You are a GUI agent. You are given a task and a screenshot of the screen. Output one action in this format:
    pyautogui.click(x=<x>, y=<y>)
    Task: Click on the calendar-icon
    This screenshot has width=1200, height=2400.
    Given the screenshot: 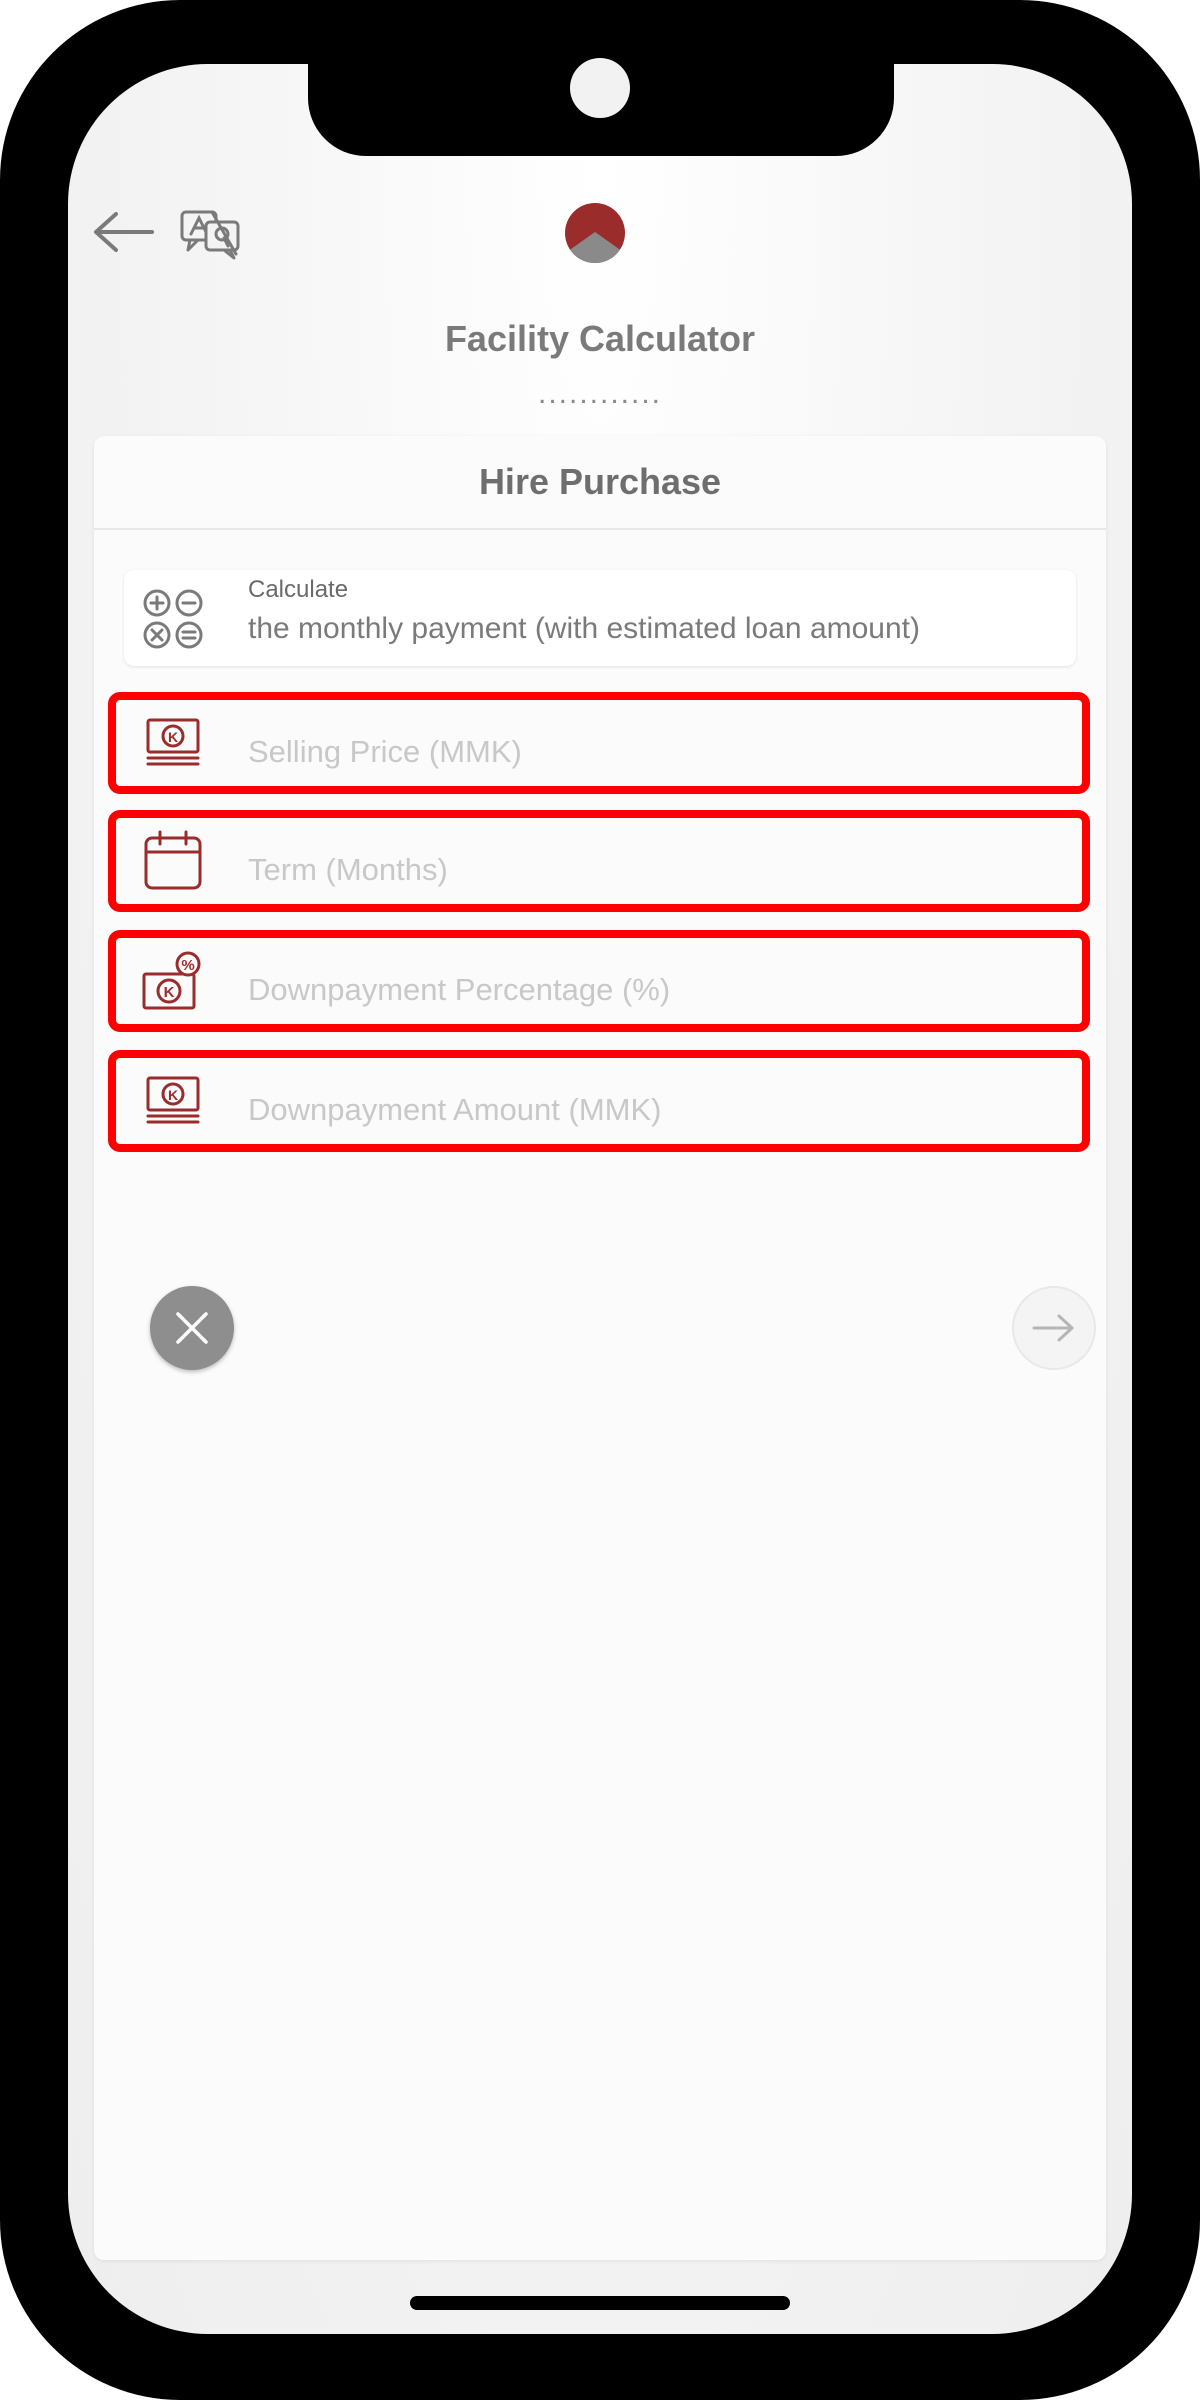 What is the action you would take?
    pyautogui.click(x=173, y=861)
    